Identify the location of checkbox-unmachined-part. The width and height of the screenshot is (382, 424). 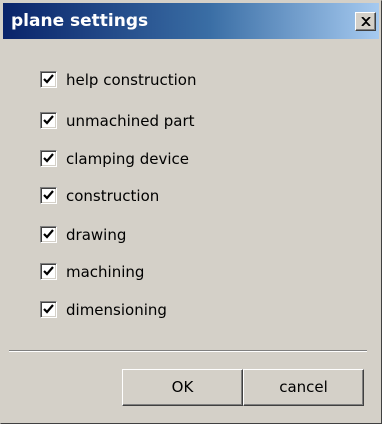
(48, 120).